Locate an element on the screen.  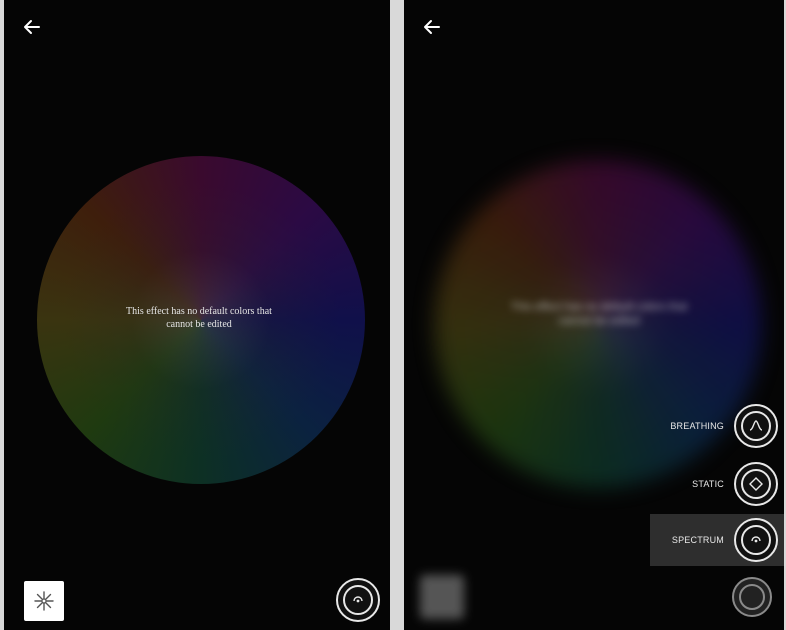
breathing-button is located at coordinates (756, 426).